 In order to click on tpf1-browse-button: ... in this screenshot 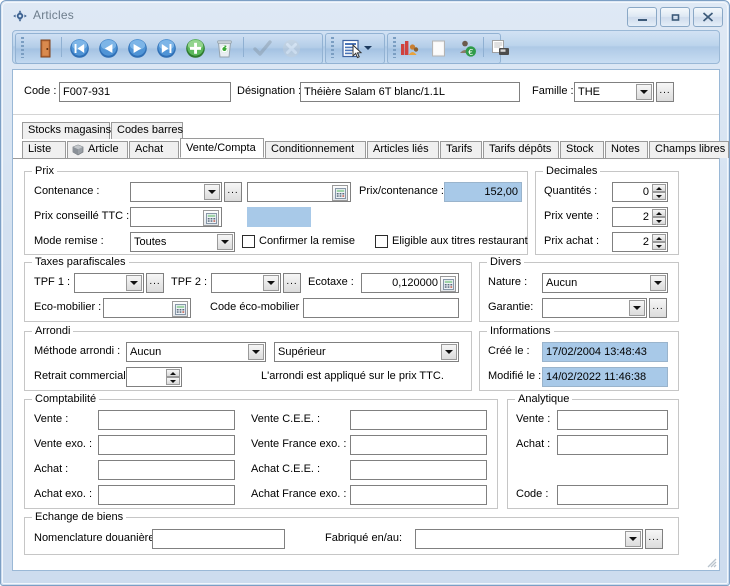, I will do `click(155, 283)`.